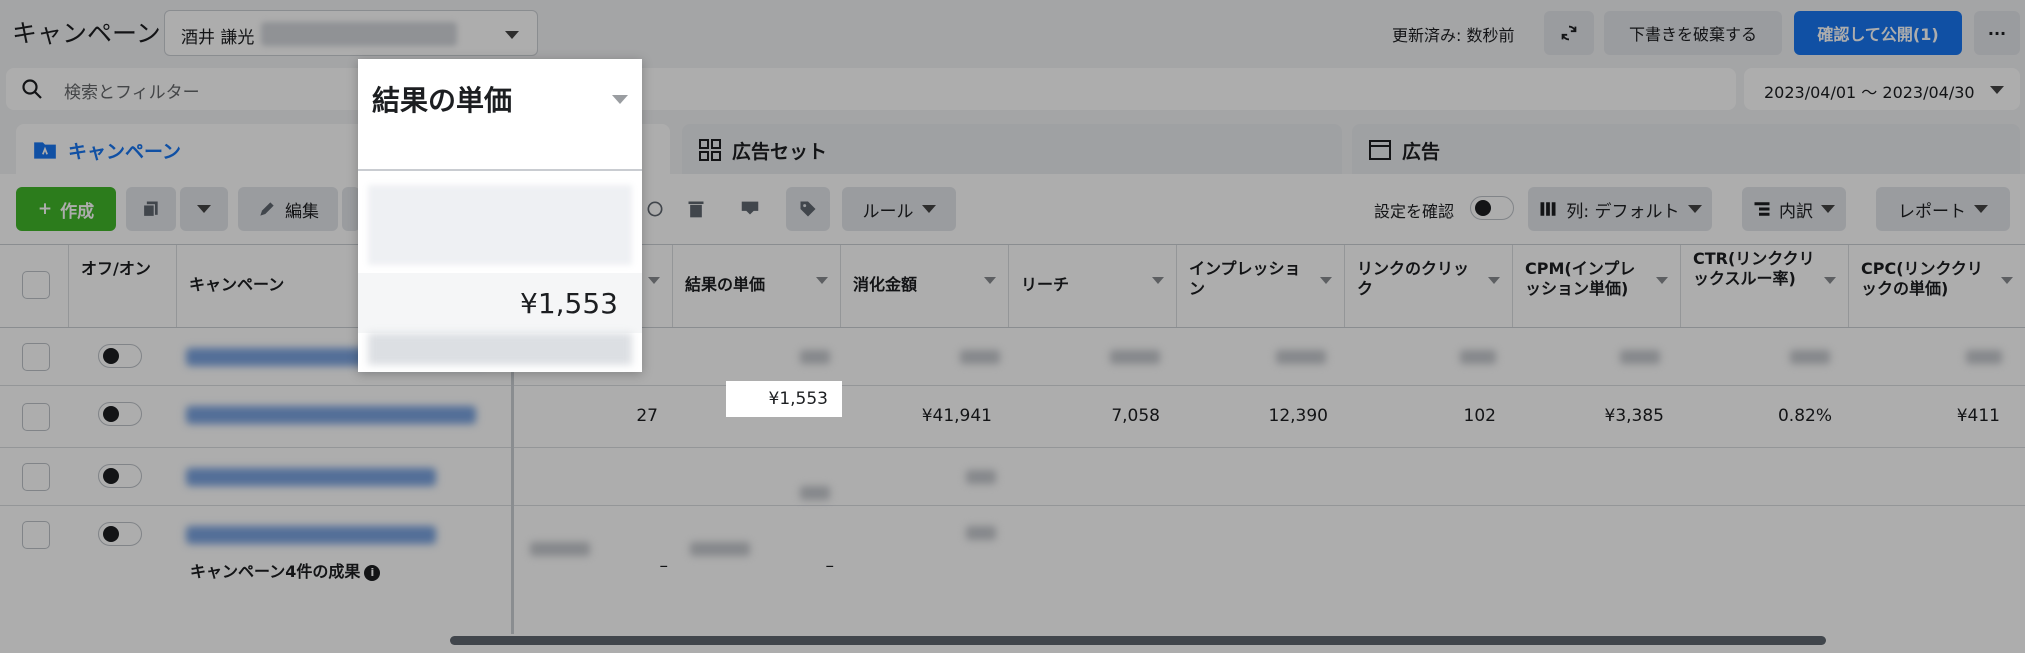 This screenshot has width=2025, height=653. What do you see at coordinates (569, 303) in the screenshot?
I see `callout-value: ¥1,553` at bounding box center [569, 303].